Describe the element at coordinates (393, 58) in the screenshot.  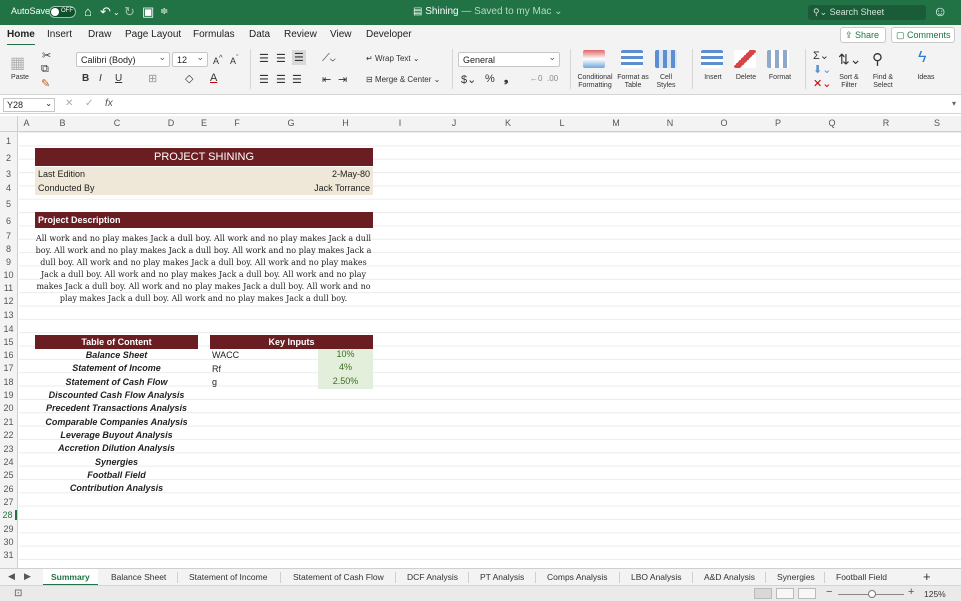
I see `wrap-text-button: ↵ Wrap Text ⌄` at that location.